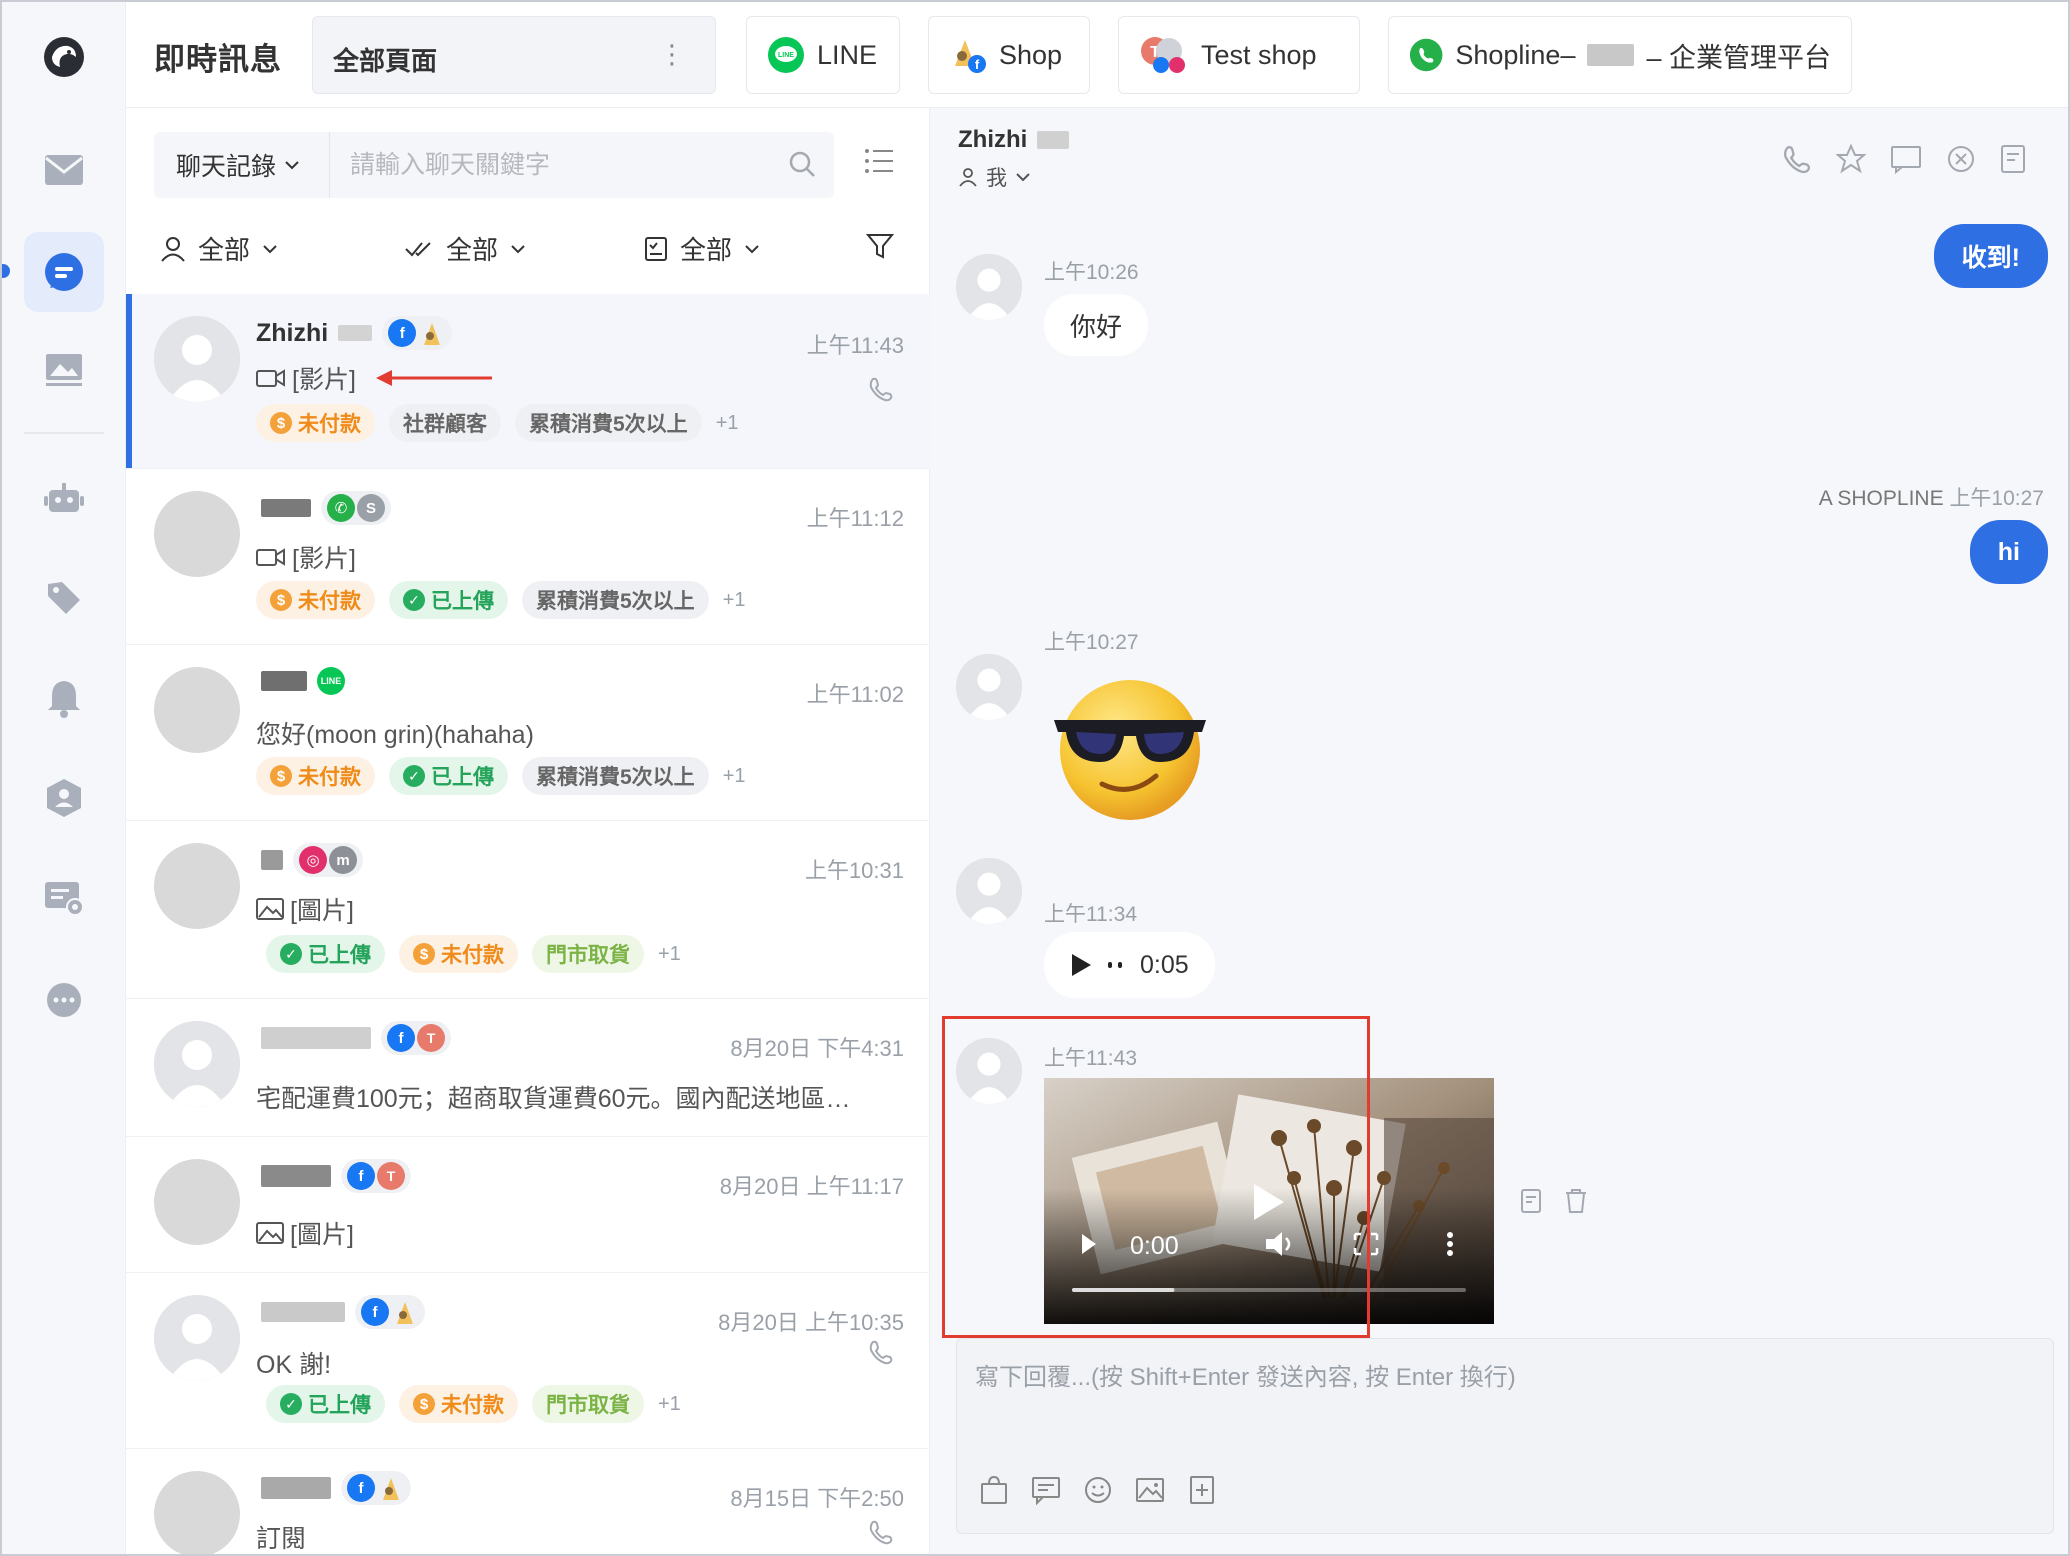  Describe the element at coordinates (1031, 54) in the screenshot. I see `channel-tab-label: Shop` at that location.